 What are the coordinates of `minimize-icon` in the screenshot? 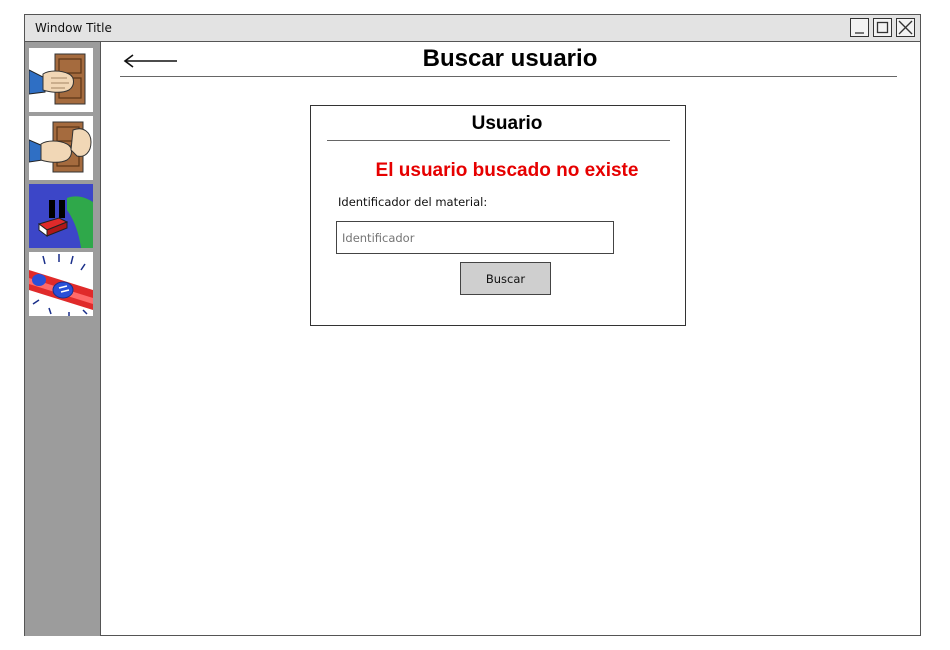 It's located at (859, 33).